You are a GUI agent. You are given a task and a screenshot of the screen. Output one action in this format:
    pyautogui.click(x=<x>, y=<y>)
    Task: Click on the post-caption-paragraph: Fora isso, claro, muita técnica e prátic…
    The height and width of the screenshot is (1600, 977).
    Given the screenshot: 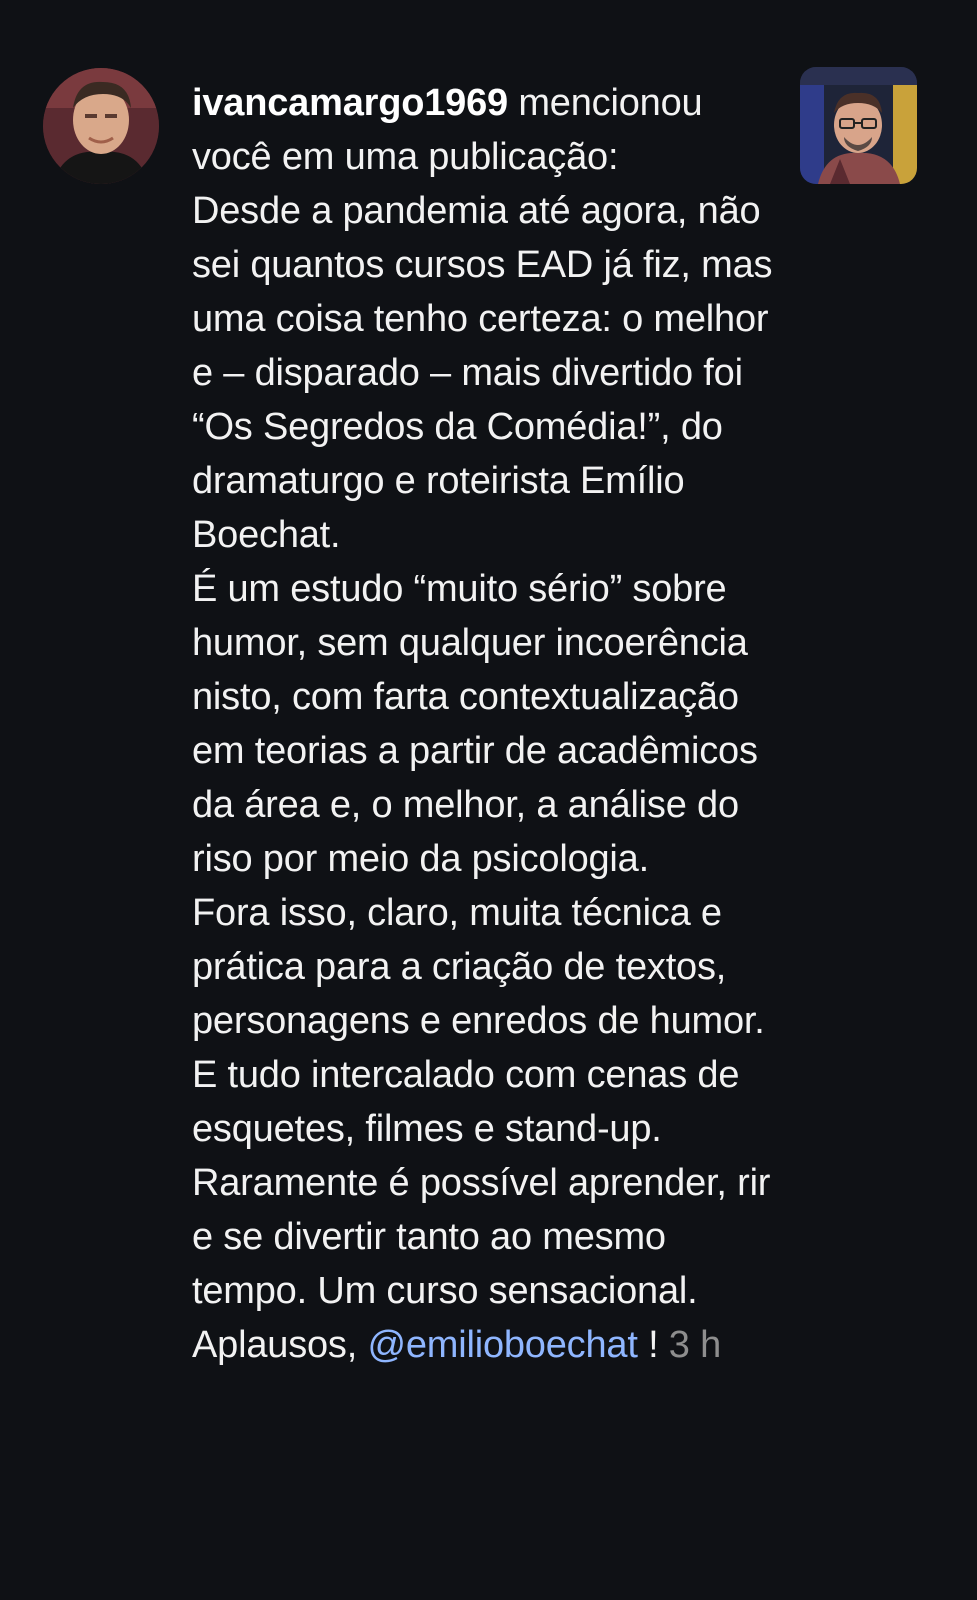 What is the action you would take?
    pyautogui.click(x=484, y=1021)
    